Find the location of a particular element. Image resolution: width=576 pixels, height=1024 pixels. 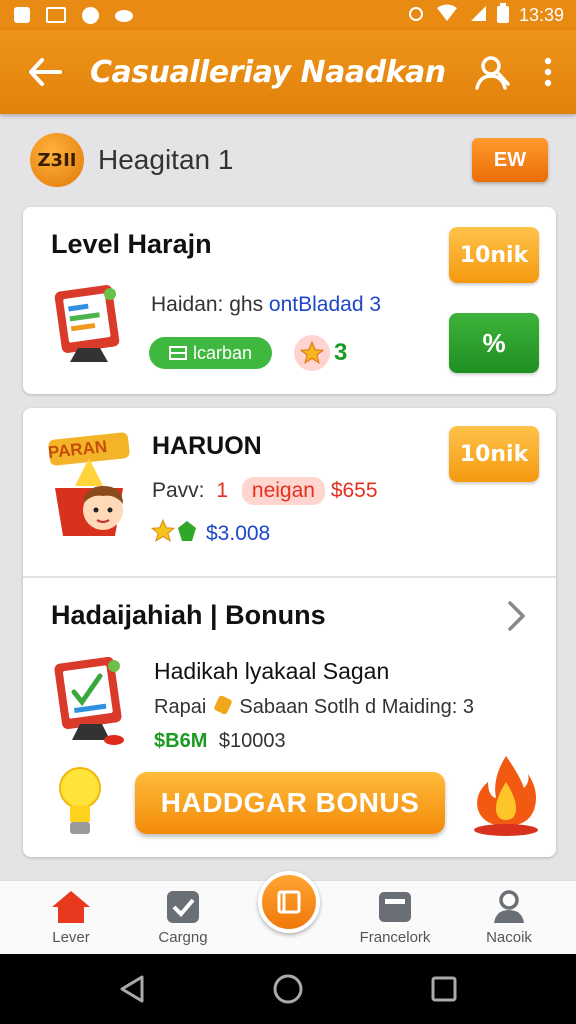

level-status-row: lcarban 3 is located at coordinates (248, 353).